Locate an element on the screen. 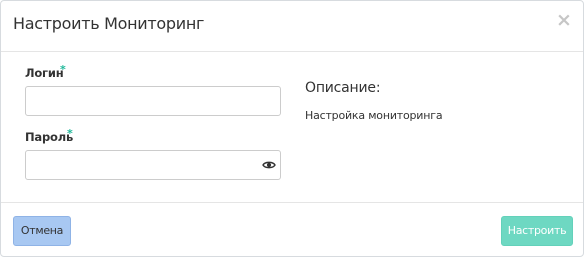 The height and width of the screenshot is (257, 584). cancel-button: Отмена is located at coordinates (42, 231).